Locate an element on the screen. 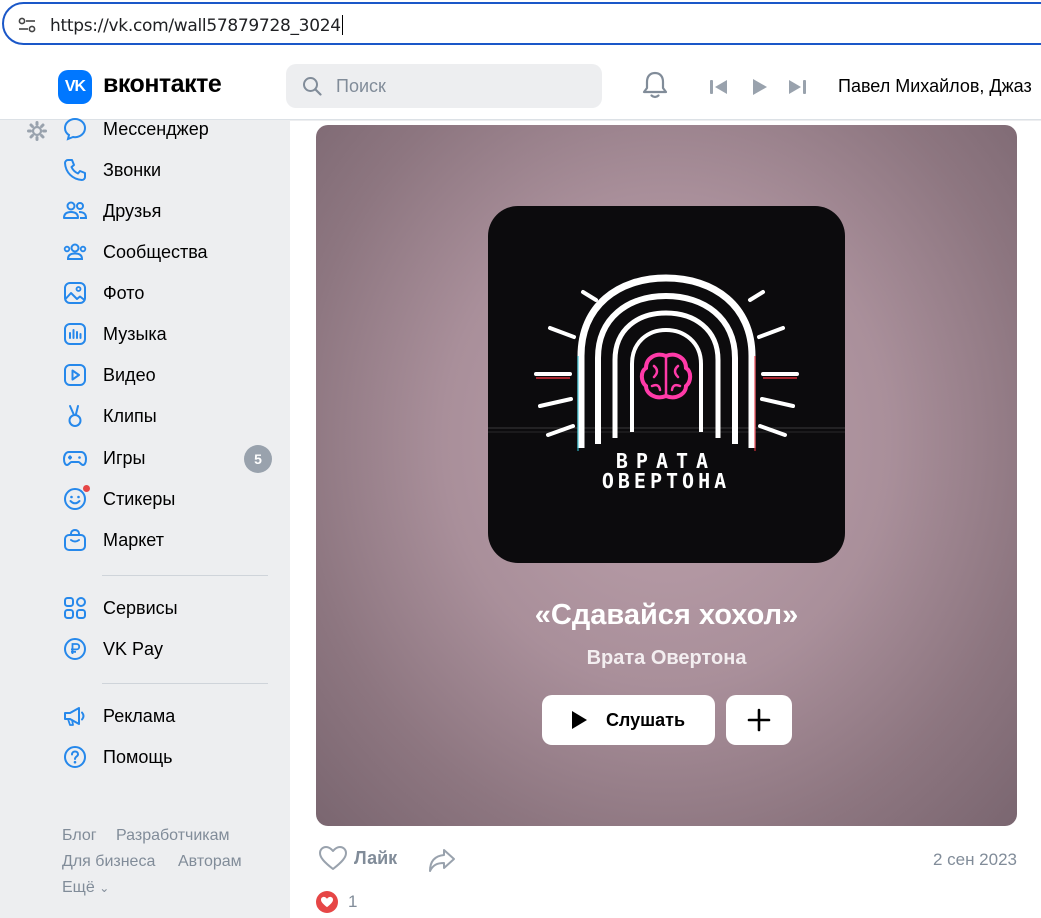  previous-track-icon is located at coordinates (719, 87).